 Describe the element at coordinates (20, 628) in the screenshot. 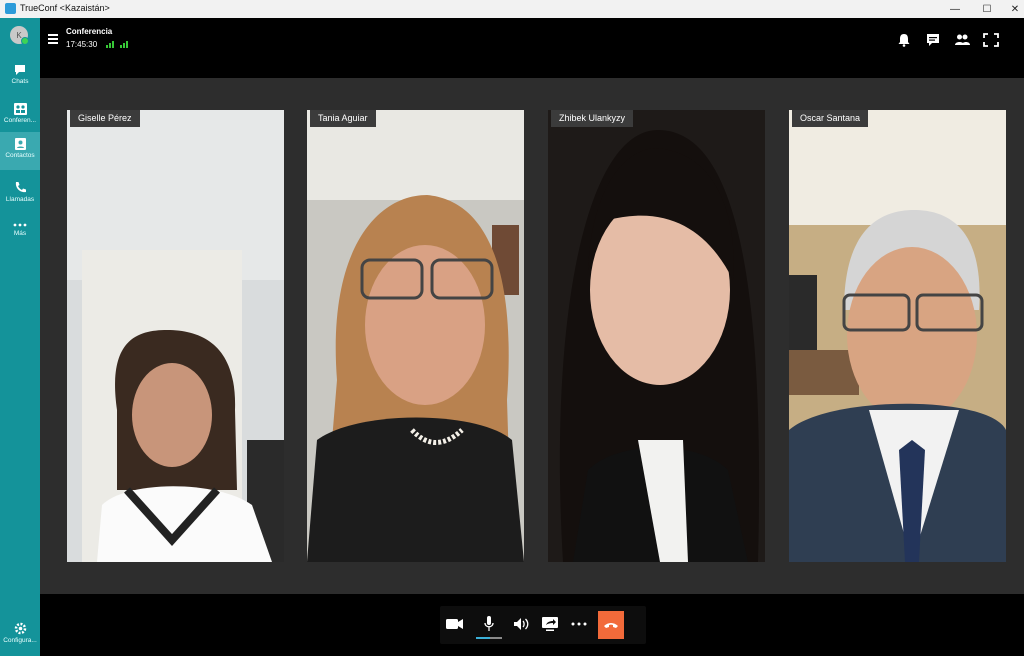

I see `gear-icon` at that location.